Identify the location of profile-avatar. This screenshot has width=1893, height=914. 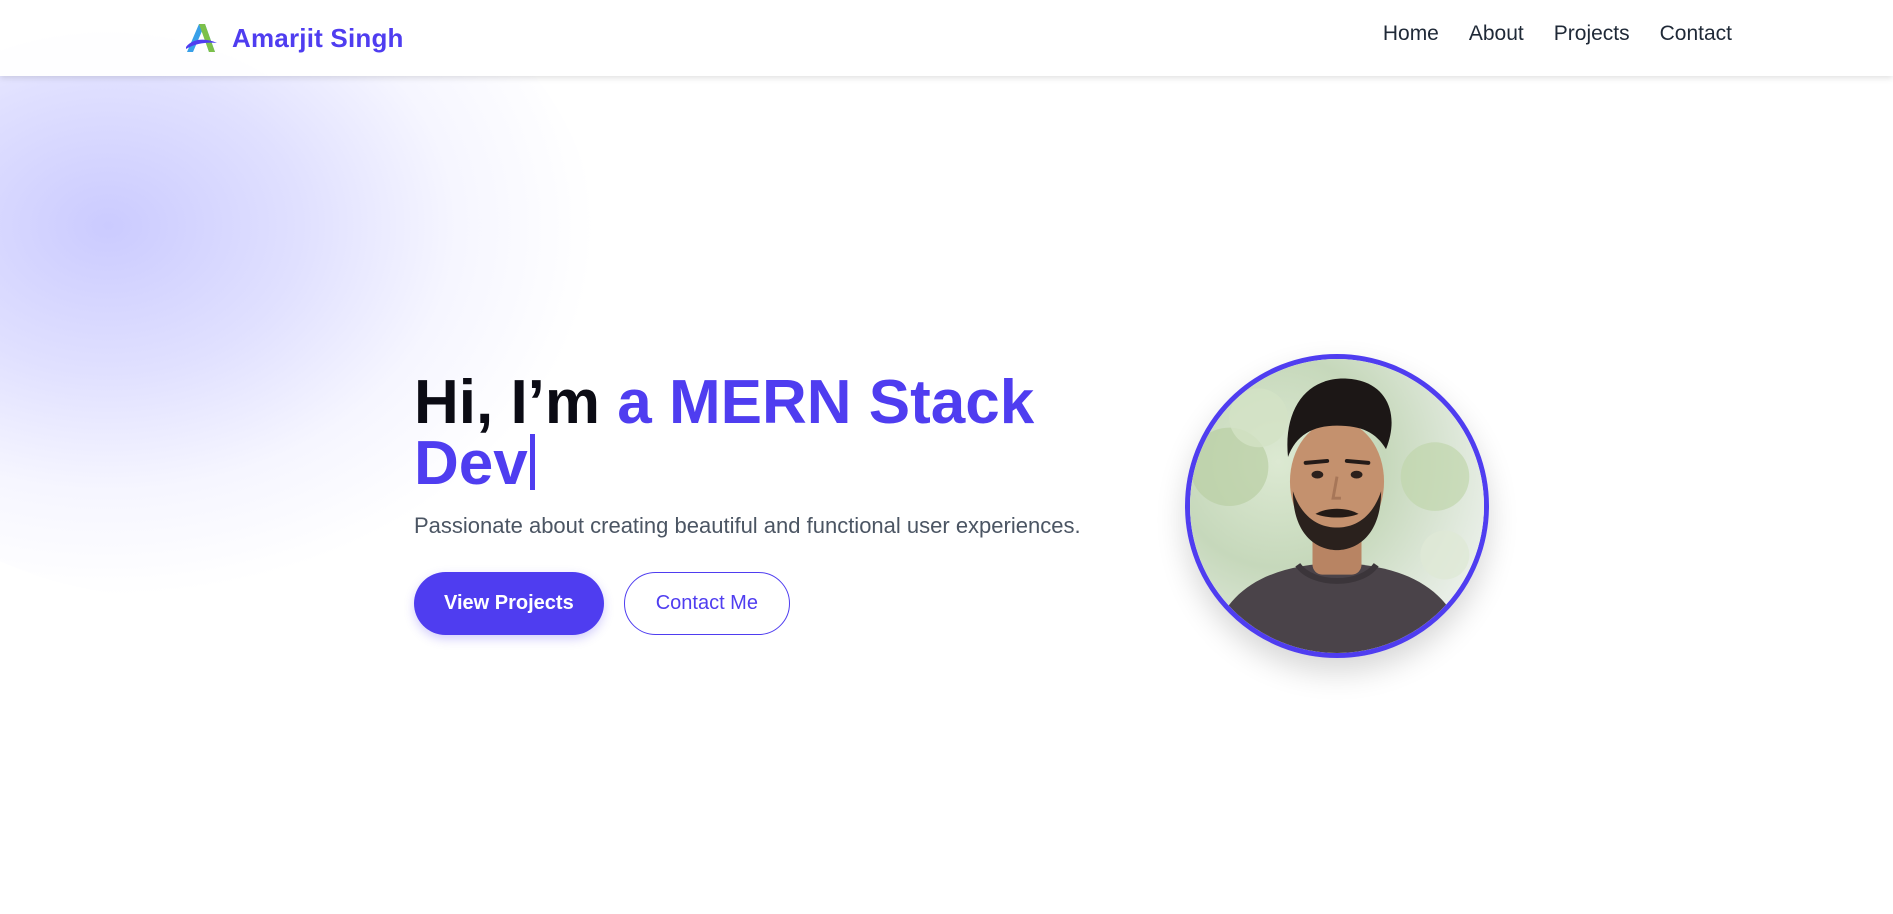
(1337, 506).